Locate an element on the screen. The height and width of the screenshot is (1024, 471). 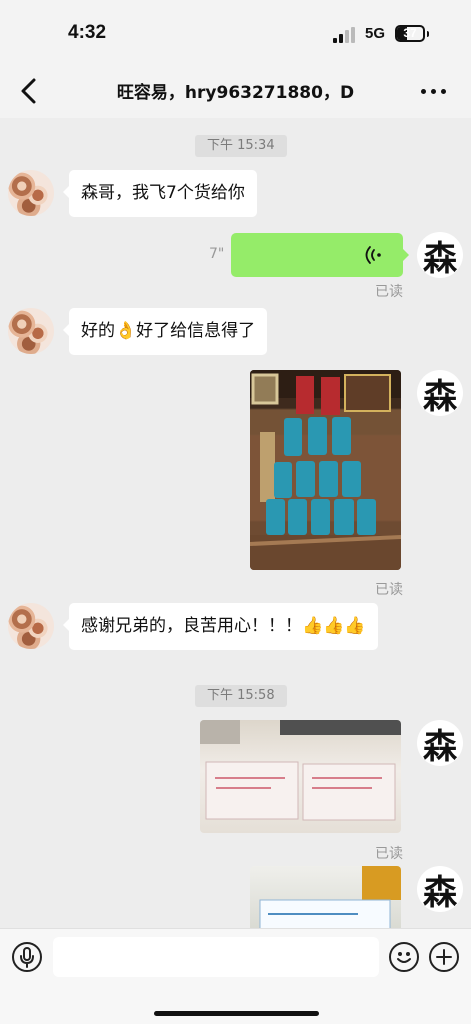
plus-button is located at coordinates (444, 957).